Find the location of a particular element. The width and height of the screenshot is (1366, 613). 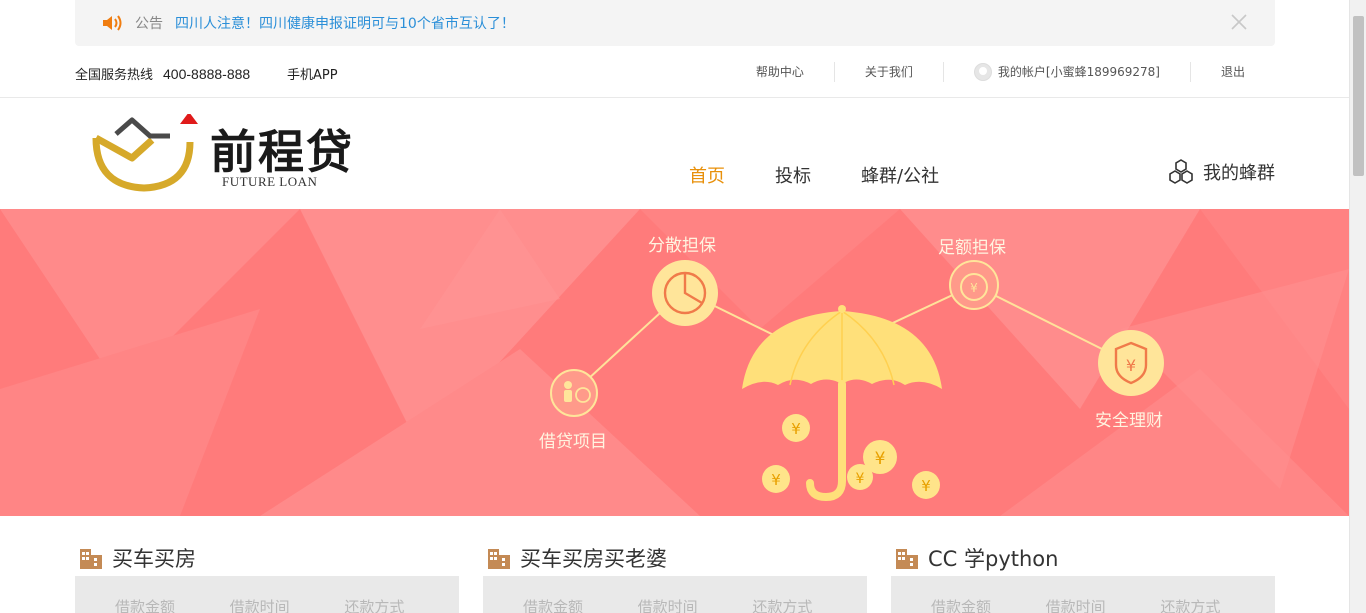

my-account-link: 我的帐户[小蜜蜂189969278] is located at coordinates (1067, 72).